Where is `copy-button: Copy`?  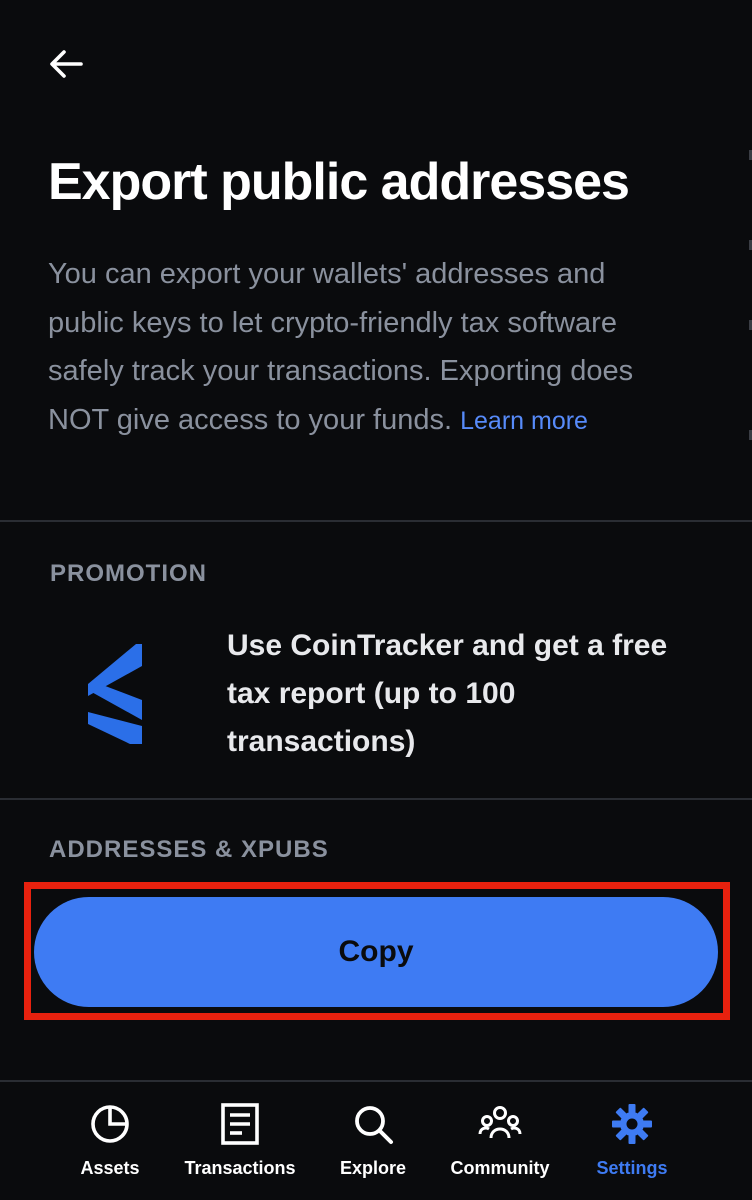 copy-button: Copy is located at coordinates (376, 952).